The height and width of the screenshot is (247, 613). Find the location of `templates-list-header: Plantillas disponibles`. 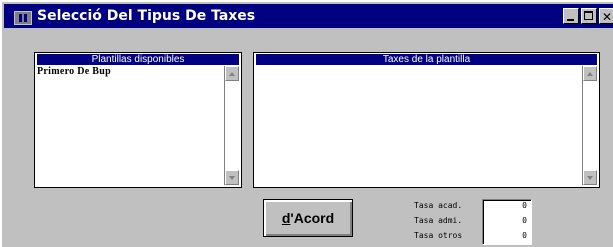

templates-list-header: Plantillas disponibles is located at coordinates (138, 59).